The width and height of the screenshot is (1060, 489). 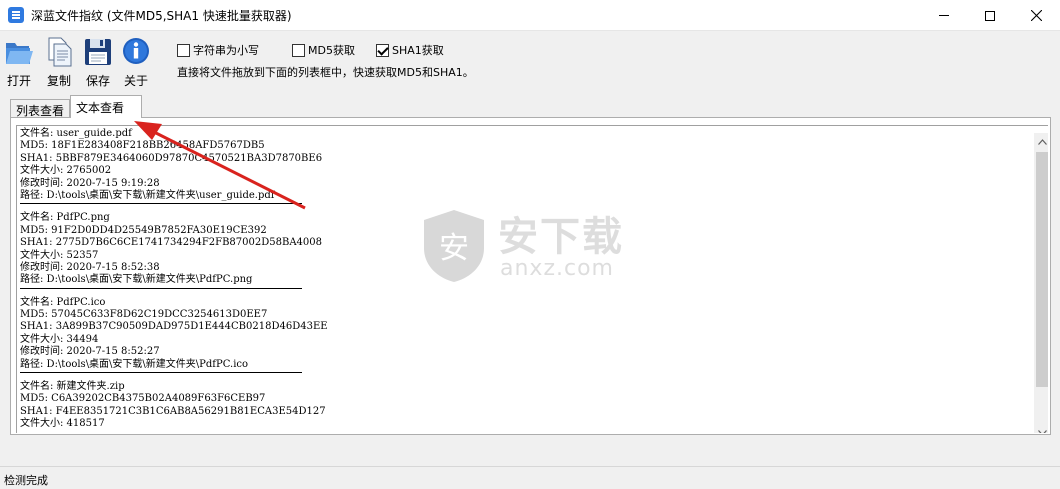 What do you see at coordinates (19, 53) in the screenshot?
I see `folder-open-icon` at bounding box center [19, 53].